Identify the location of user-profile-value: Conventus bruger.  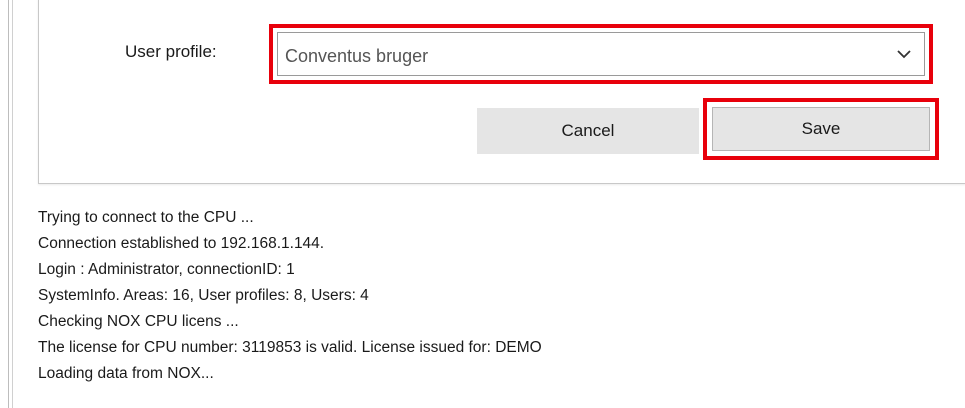
(357, 56).